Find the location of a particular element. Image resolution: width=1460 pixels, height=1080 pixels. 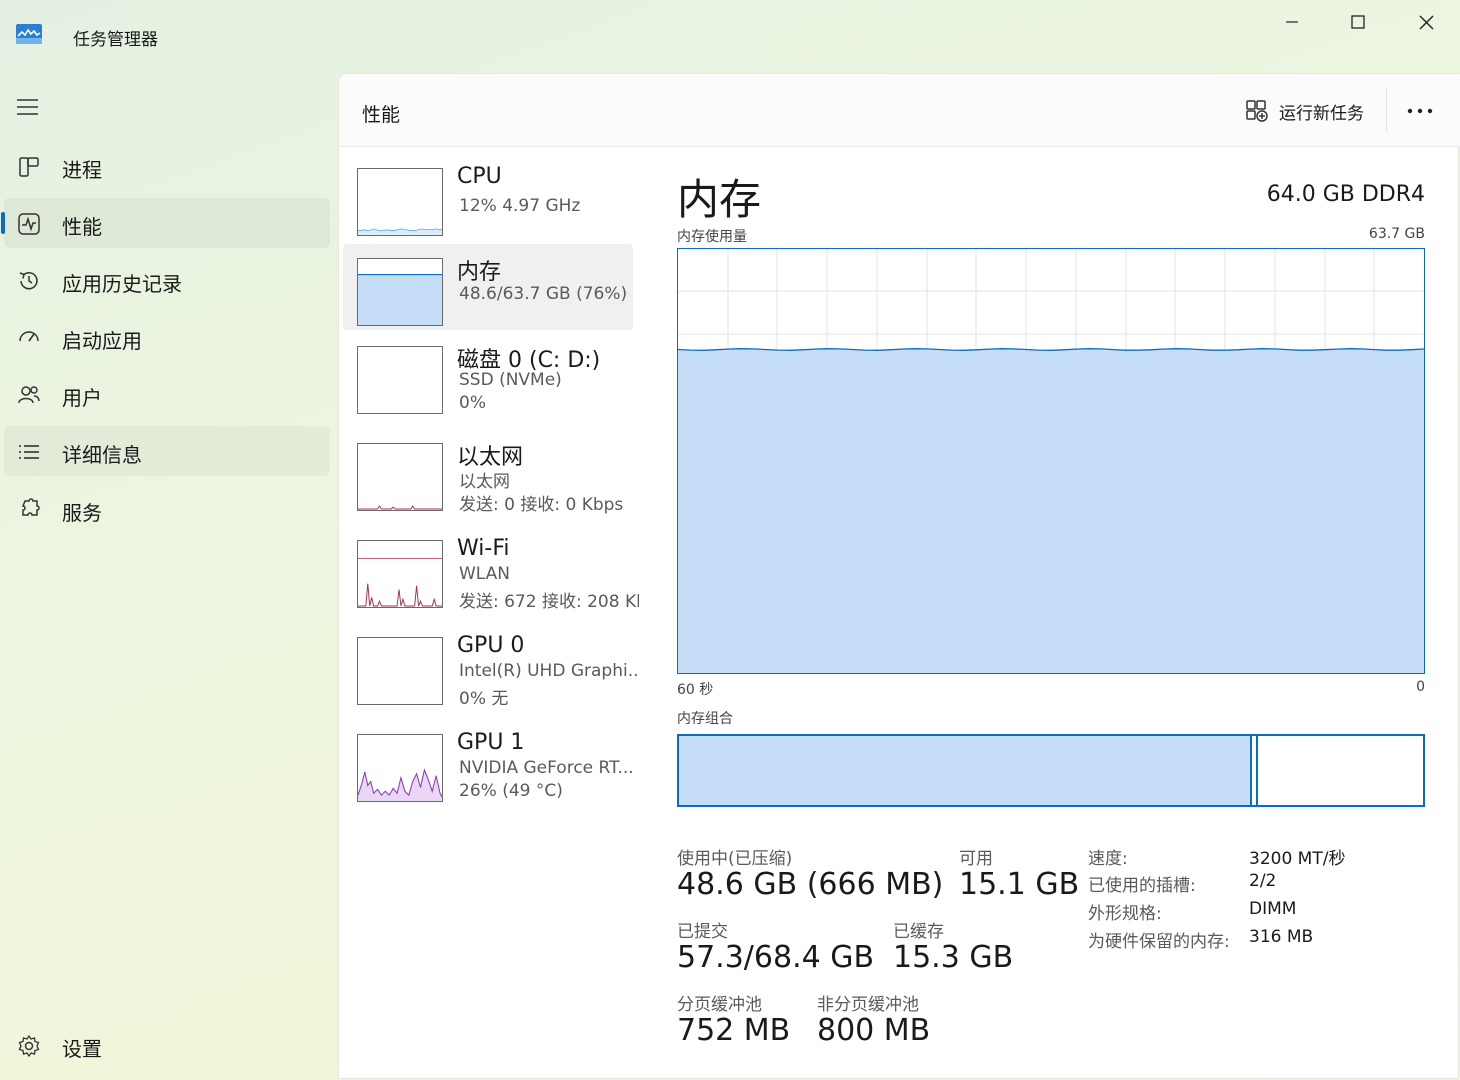

nonpaged-pool-label: 非分页缓冲池 is located at coordinates (868, 1005).